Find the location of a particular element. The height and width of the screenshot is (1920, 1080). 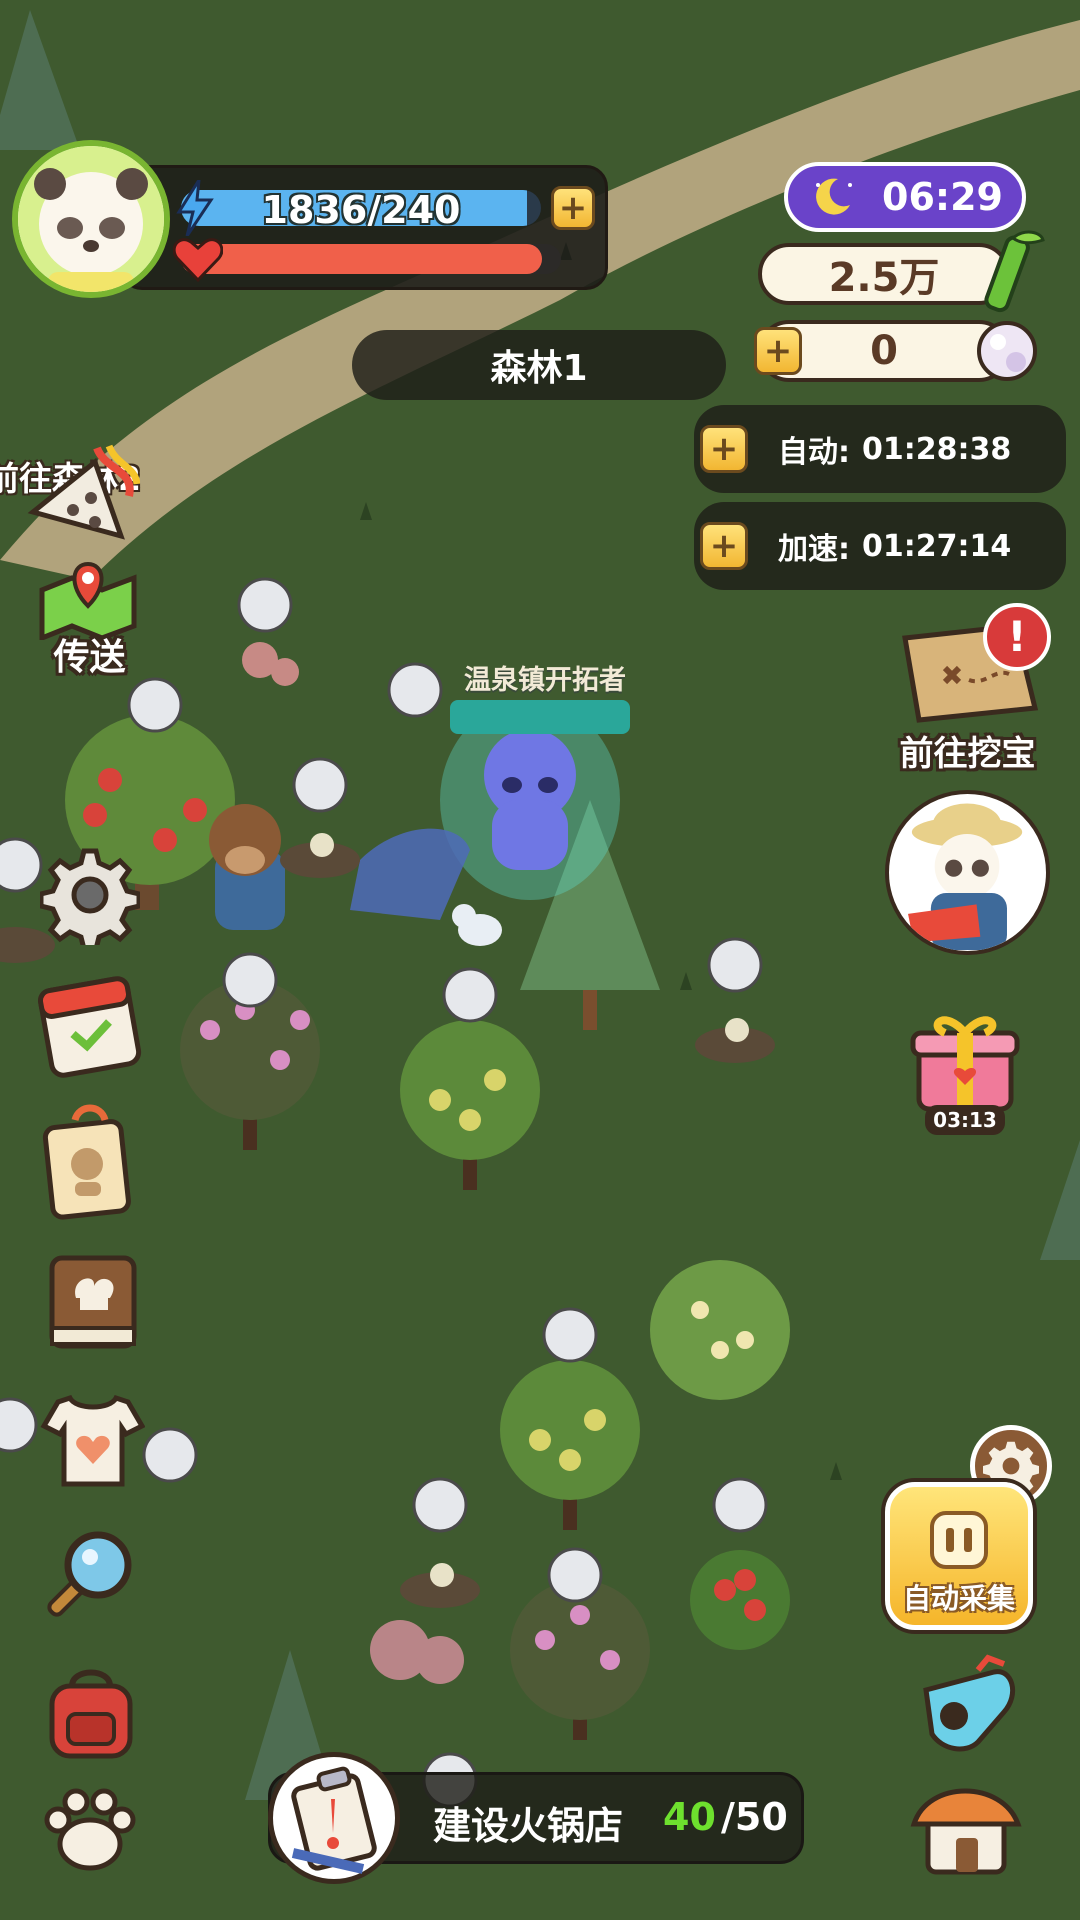

pet-paw-button is located at coordinates (90, 1830).